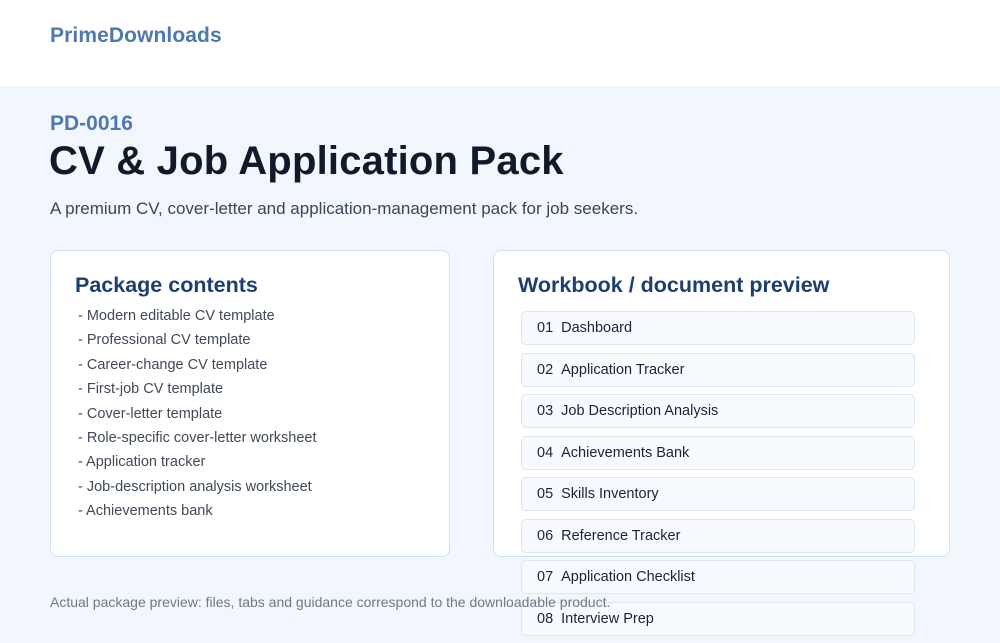  What do you see at coordinates (545, 494) in the screenshot?
I see `sheet-number: 05` at bounding box center [545, 494].